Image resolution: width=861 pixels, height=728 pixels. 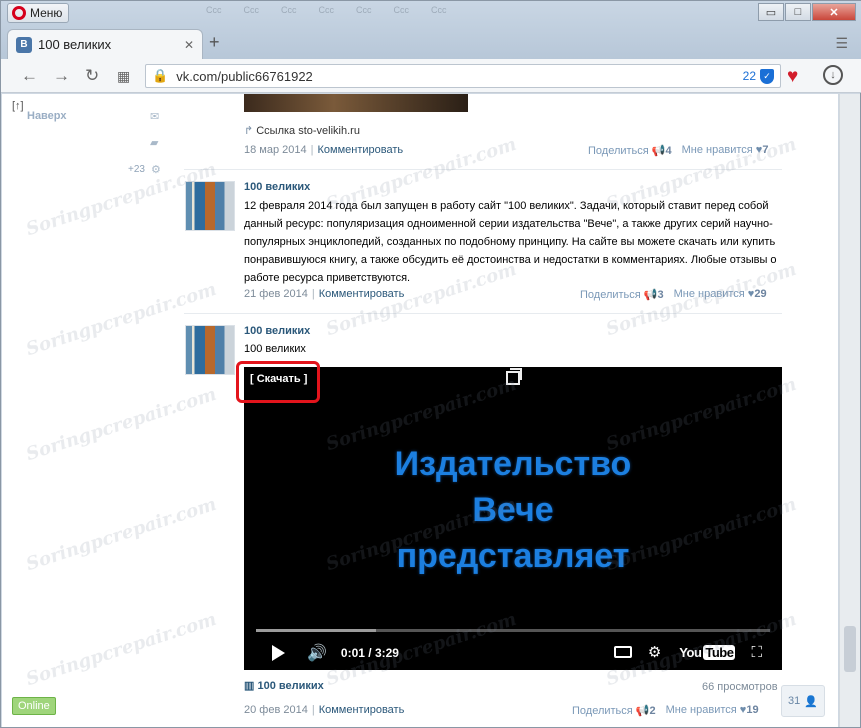 I want to click on address-bar: 🔒 vk.com/public66761922 22 ✓, so click(x=463, y=76).